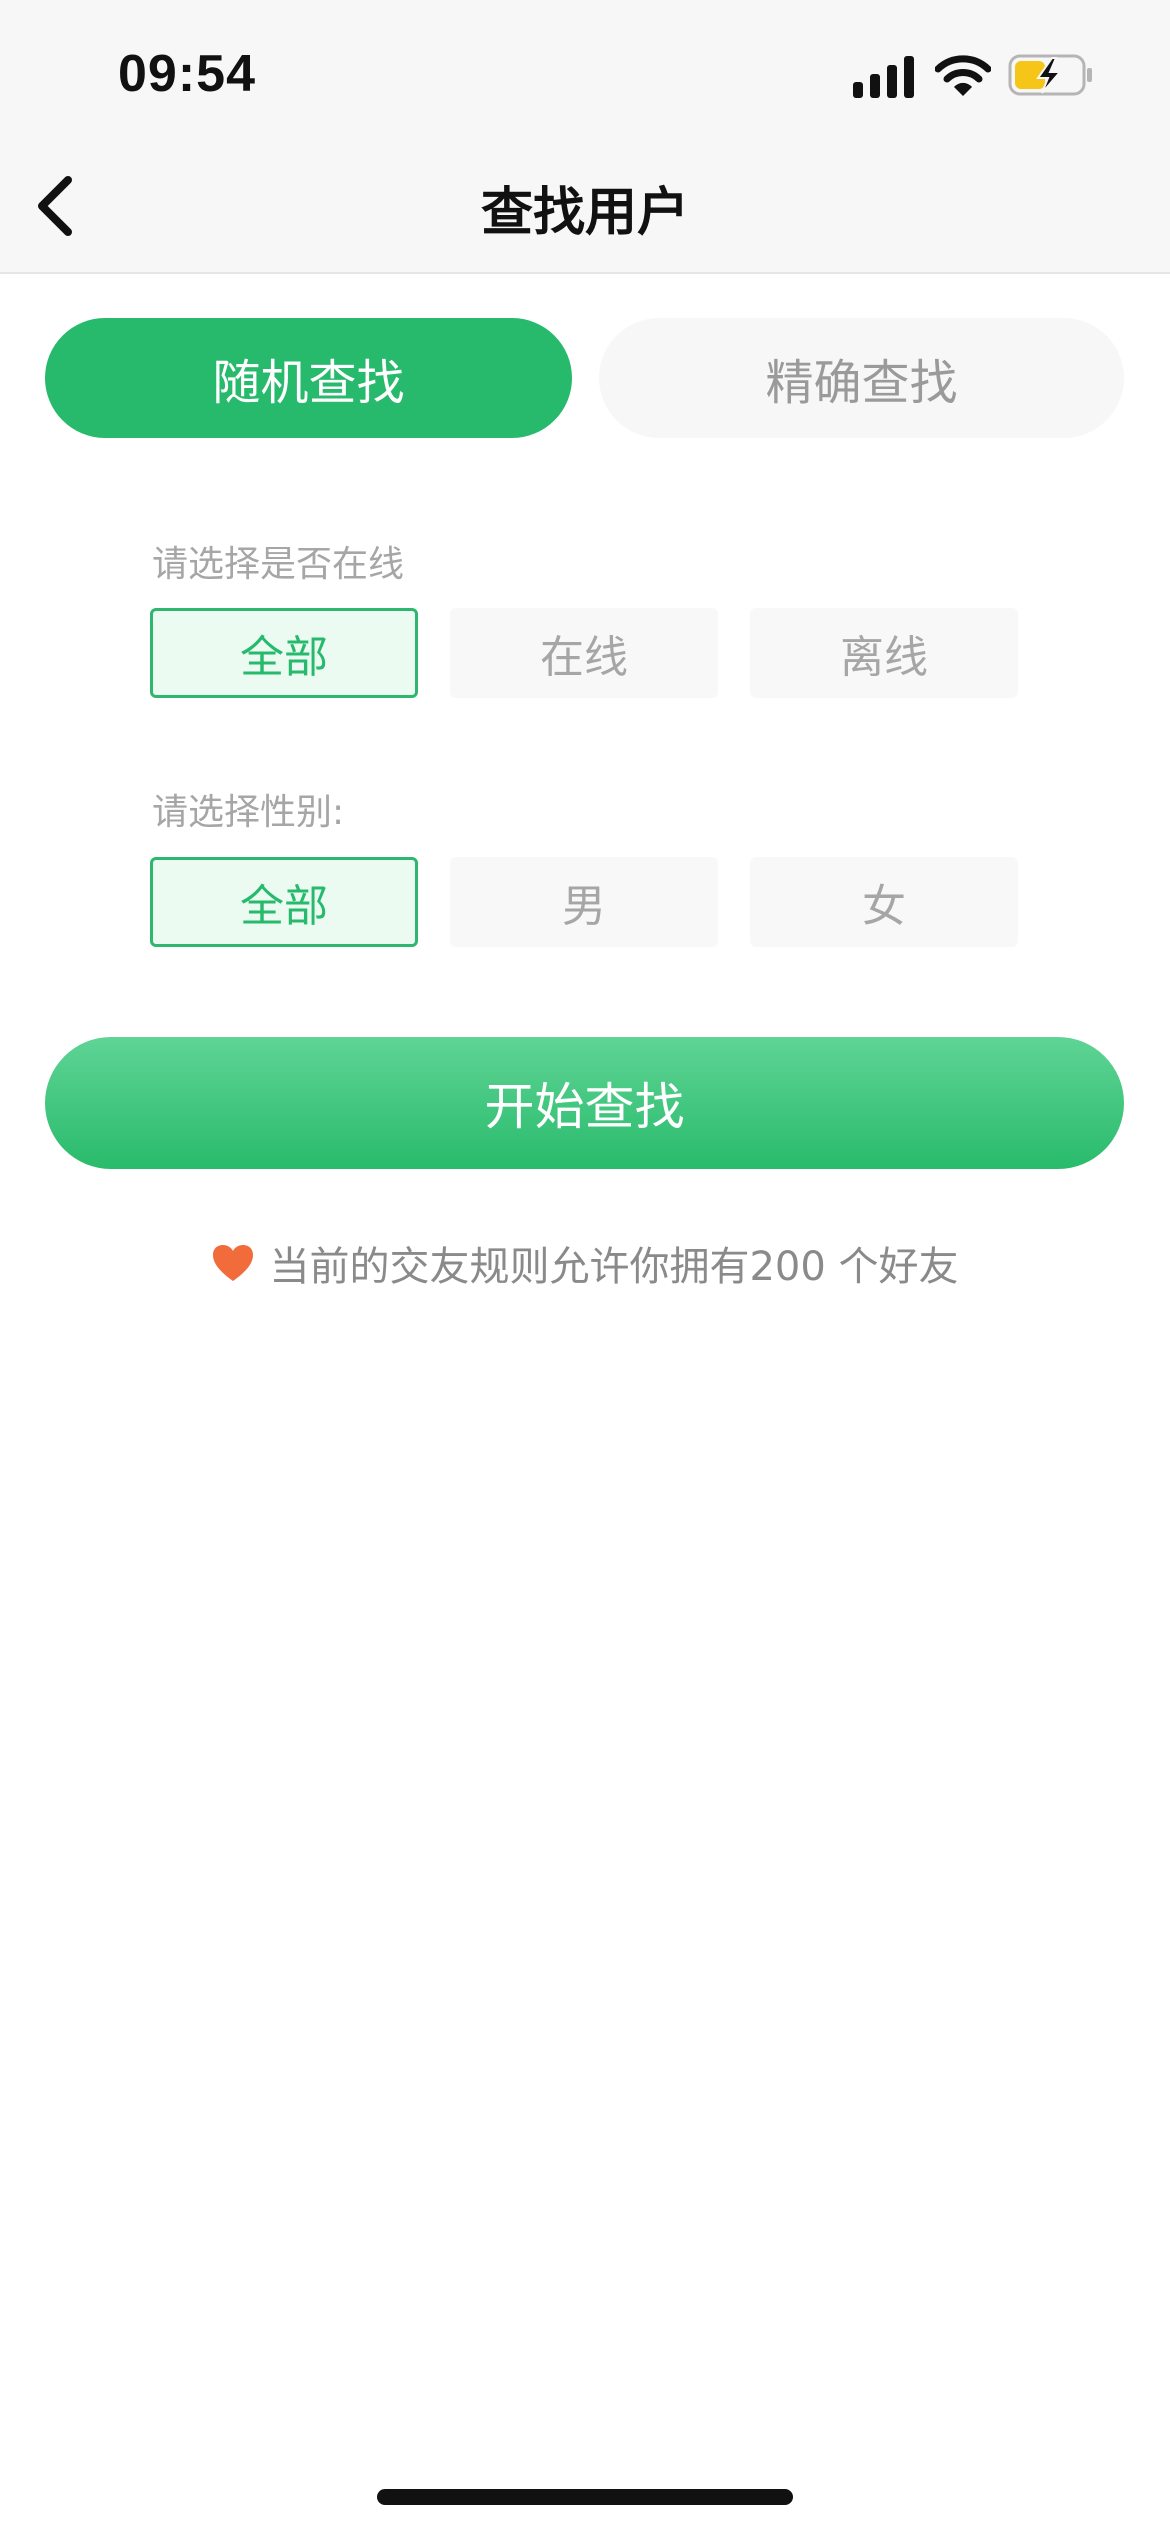 The height and width of the screenshot is (2532, 1170). What do you see at coordinates (884, 902) in the screenshot?
I see `gender-option-female: 女` at bounding box center [884, 902].